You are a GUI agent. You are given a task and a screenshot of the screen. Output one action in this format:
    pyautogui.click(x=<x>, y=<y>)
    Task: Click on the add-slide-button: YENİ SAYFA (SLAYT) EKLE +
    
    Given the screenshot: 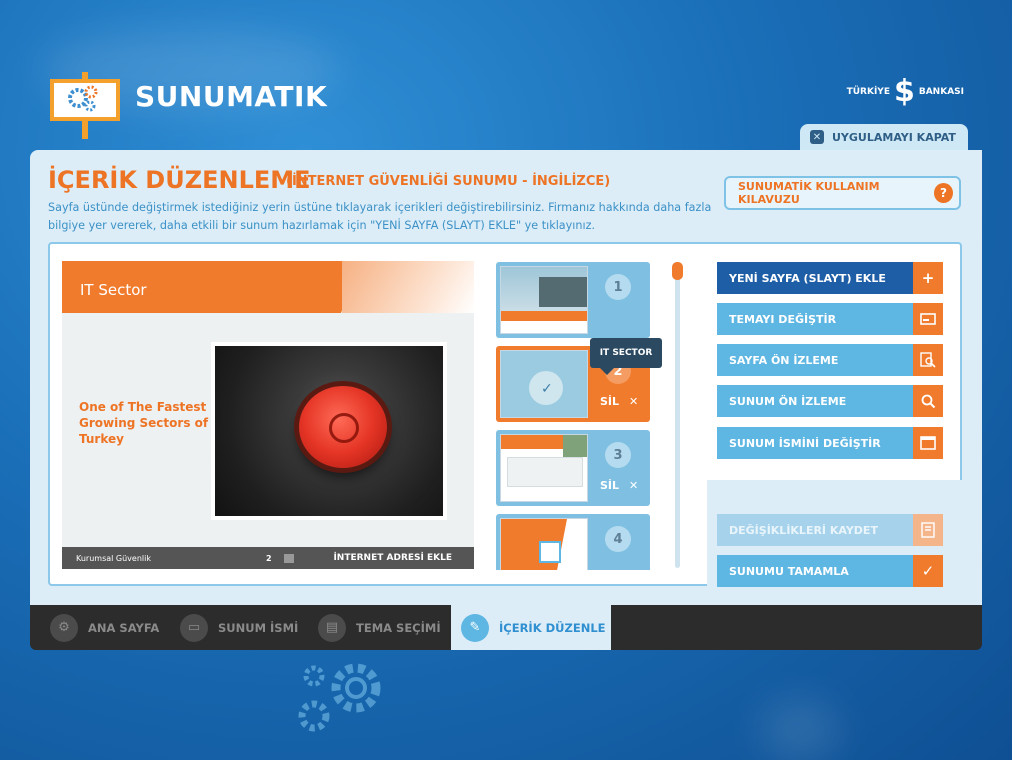 What is the action you would take?
    pyautogui.click(x=830, y=278)
    